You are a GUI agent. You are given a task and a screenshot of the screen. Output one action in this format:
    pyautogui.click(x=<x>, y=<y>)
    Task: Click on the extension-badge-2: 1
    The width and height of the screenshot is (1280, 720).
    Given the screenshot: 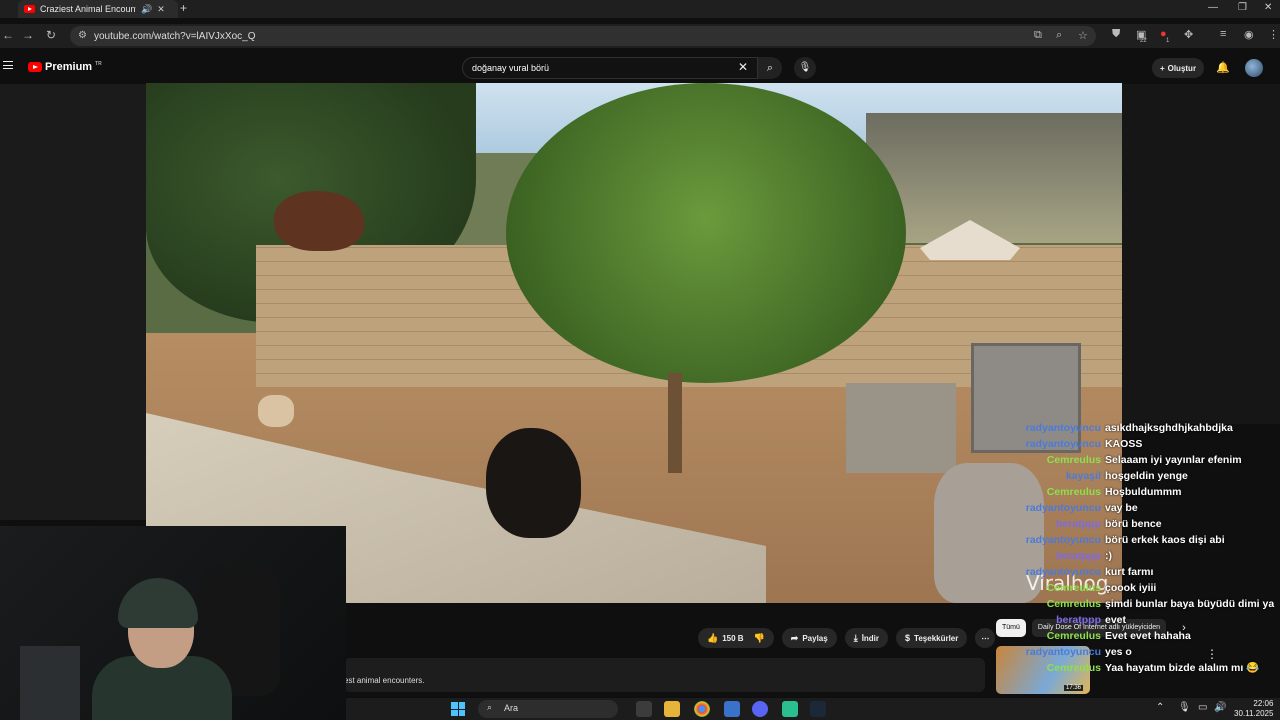 What is the action you would take?
    pyautogui.click(x=1168, y=41)
    